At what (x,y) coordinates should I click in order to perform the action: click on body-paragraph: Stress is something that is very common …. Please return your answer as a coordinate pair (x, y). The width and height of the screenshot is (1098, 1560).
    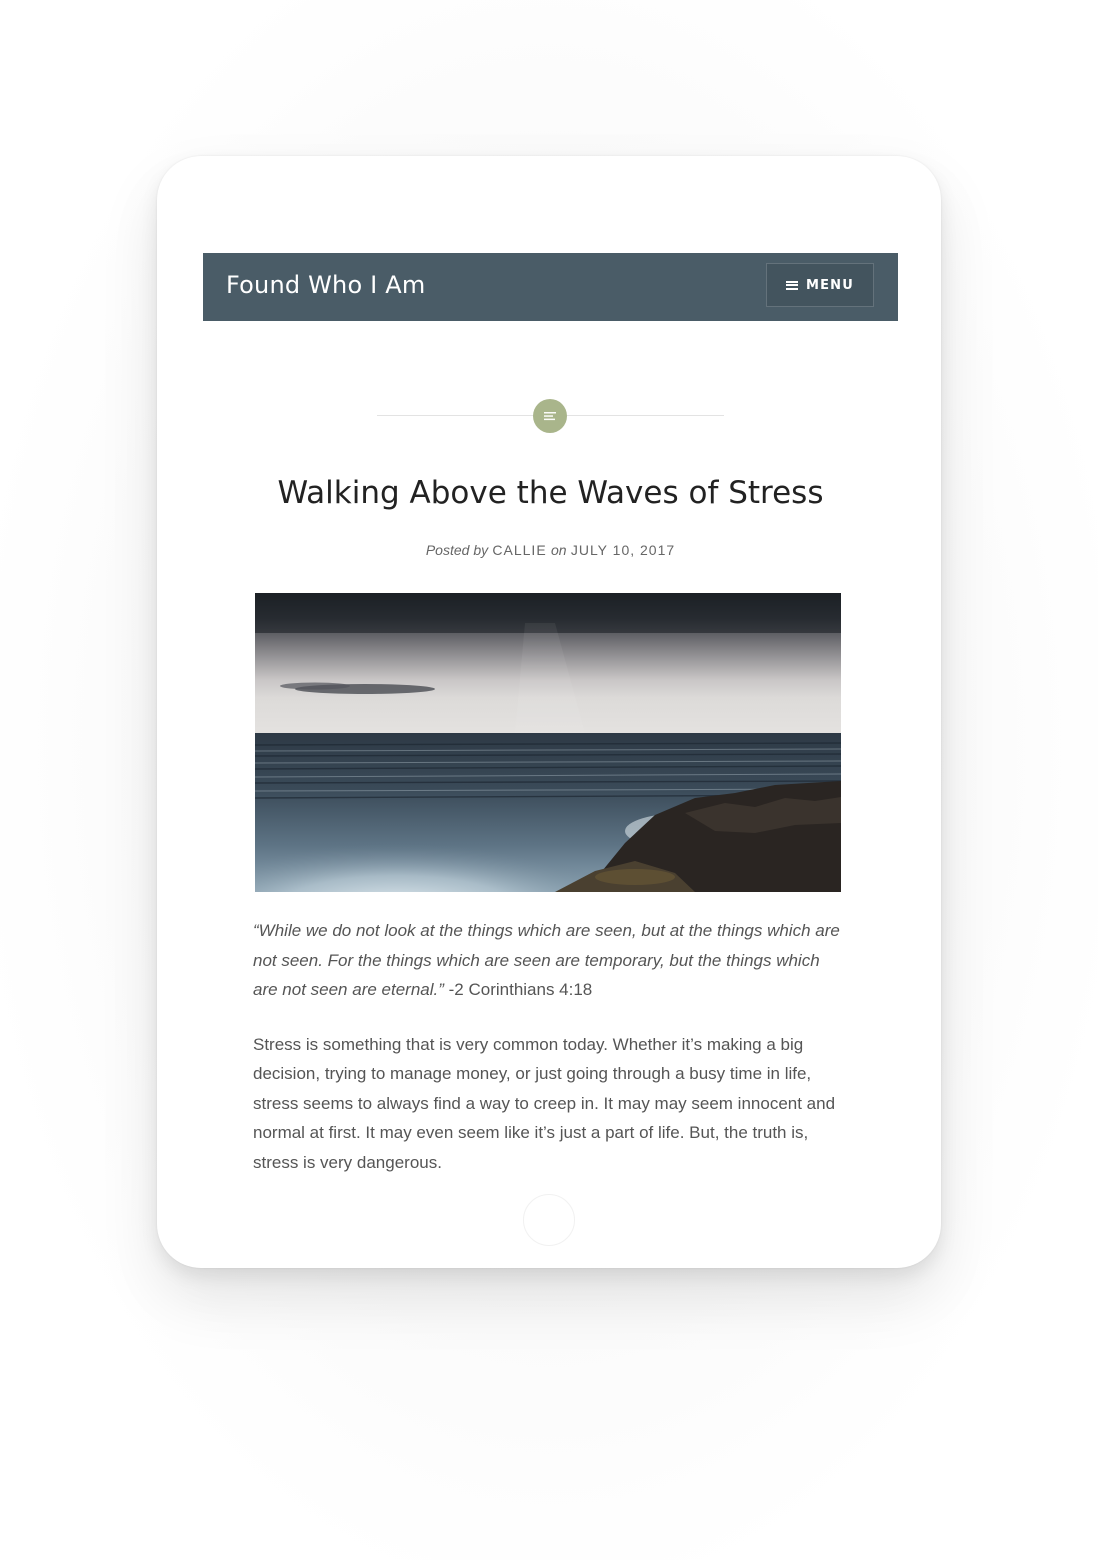
    Looking at the image, I should click on (544, 1103).